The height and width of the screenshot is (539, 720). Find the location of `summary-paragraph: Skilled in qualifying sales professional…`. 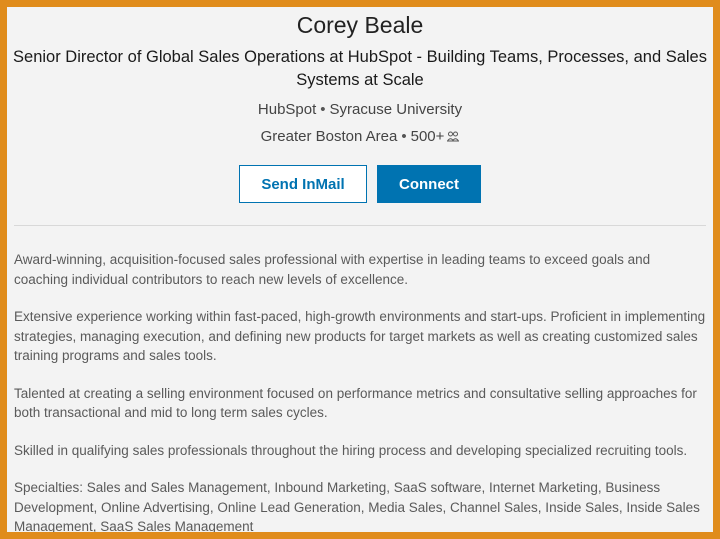

summary-paragraph: Skilled in qualifying sales professional… is located at coordinates (351, 450).